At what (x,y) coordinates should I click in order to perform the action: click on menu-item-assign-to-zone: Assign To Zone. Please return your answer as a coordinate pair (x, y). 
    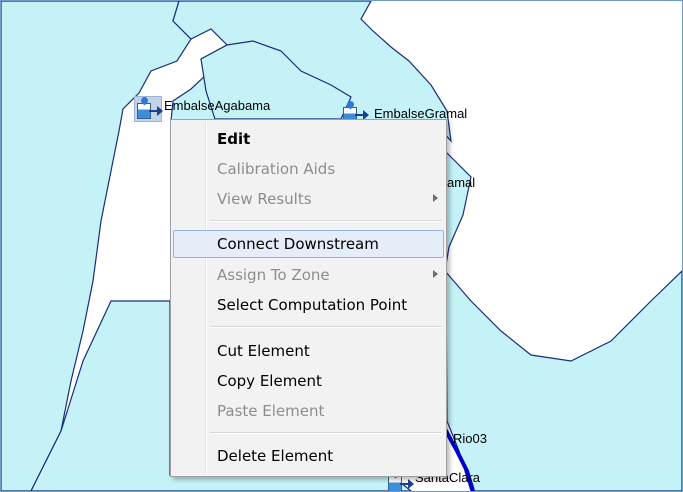
    Looking at the image, I should click on (308, 275).